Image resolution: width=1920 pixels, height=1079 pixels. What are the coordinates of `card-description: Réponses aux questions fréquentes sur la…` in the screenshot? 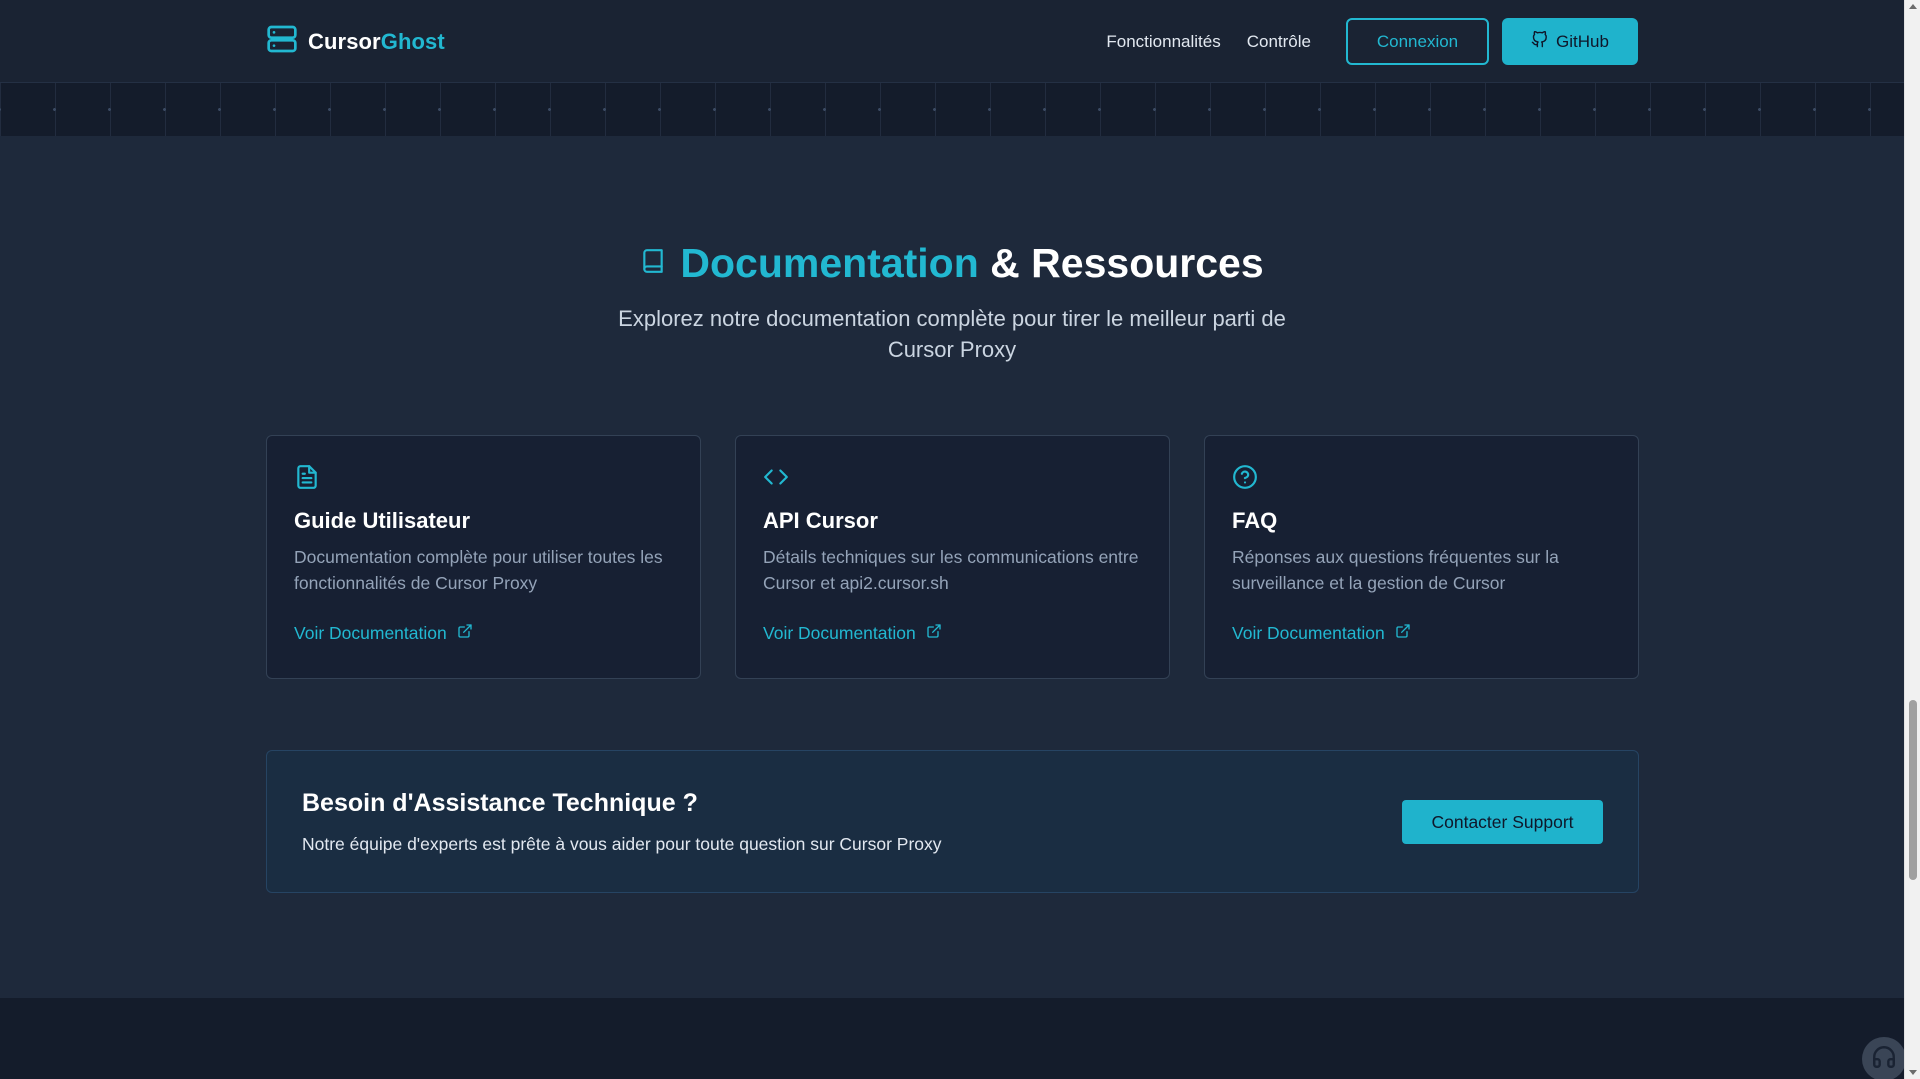 It's located at (1395, 570).